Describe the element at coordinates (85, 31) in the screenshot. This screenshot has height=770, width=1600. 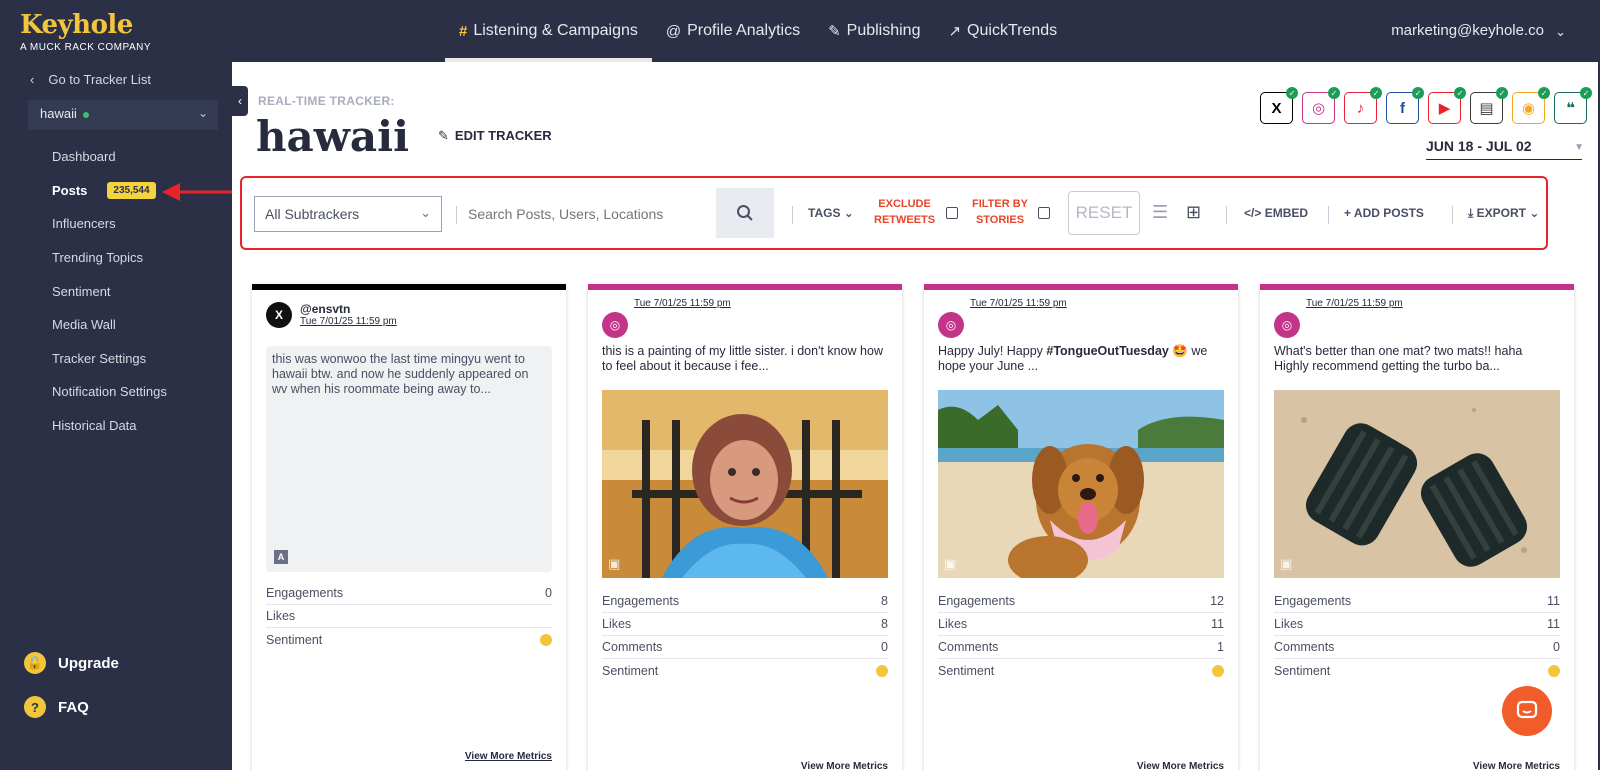
I see `logo: Keyhole A MUCK RACK COMPANY` at that location.